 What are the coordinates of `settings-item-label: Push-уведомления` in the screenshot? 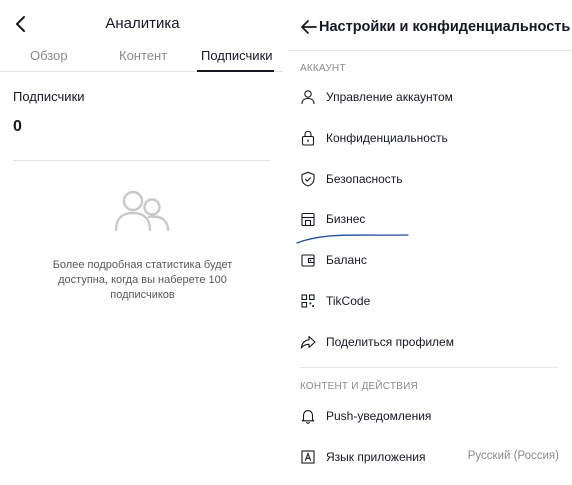 It's located at (379, 416).